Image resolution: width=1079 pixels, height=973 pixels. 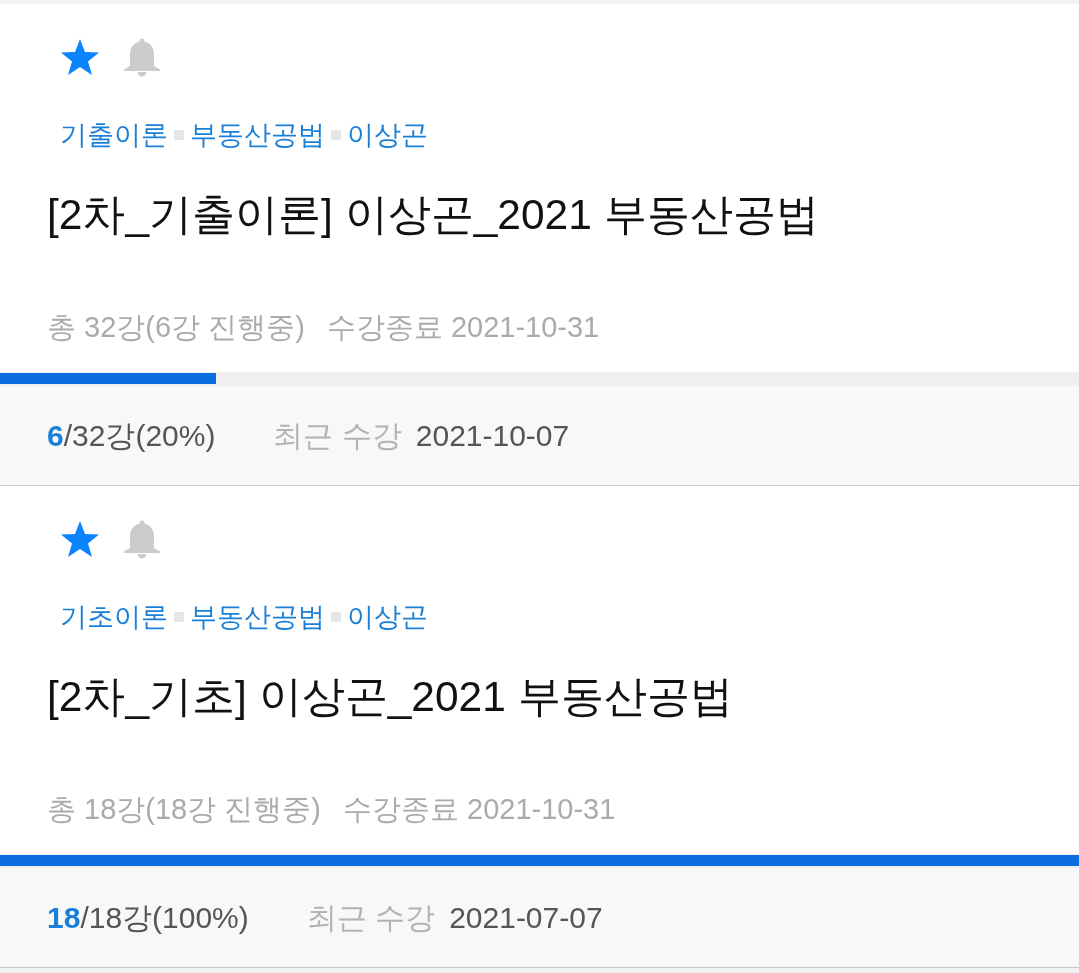 What do you see at coordinates (148, 918) in the screenshot?
I see `progress-count: 18/18강(100%)` at bounding box center [148, 918].